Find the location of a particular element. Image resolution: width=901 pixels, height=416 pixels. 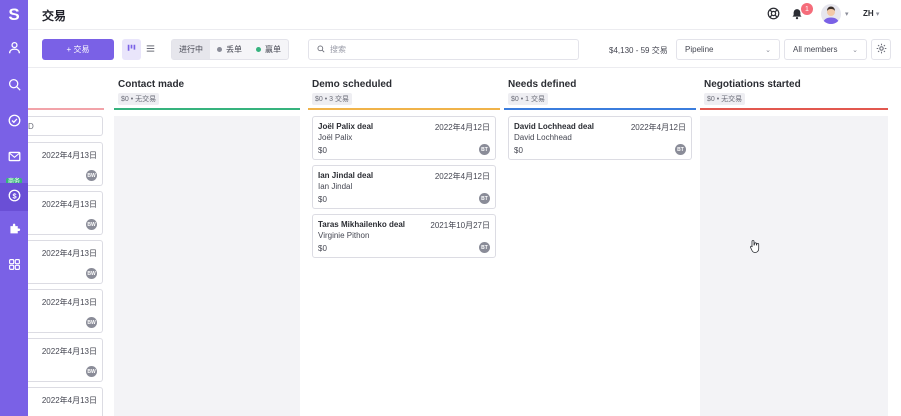

sidebar: S 商务 $ is located at coordinates (14, 208).